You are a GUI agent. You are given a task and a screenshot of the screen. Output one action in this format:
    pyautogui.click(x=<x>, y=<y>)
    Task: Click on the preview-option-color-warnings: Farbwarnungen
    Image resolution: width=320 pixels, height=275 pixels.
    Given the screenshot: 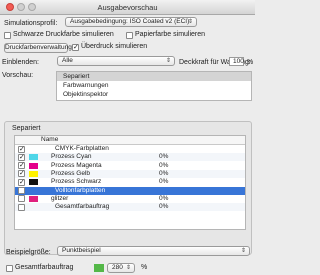 What is the action you would take?
    pyautogui.click(x=154, y=85)
    